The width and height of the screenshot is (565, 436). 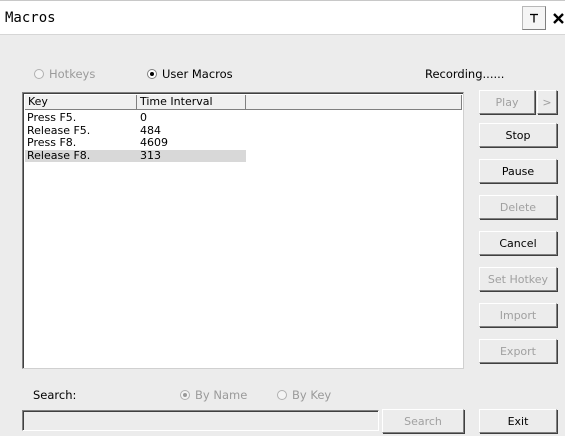 What do you see at coordinates (154, 142) in the screenshot?
I see `row-interval: 4609` at bounding box center [154, 142].